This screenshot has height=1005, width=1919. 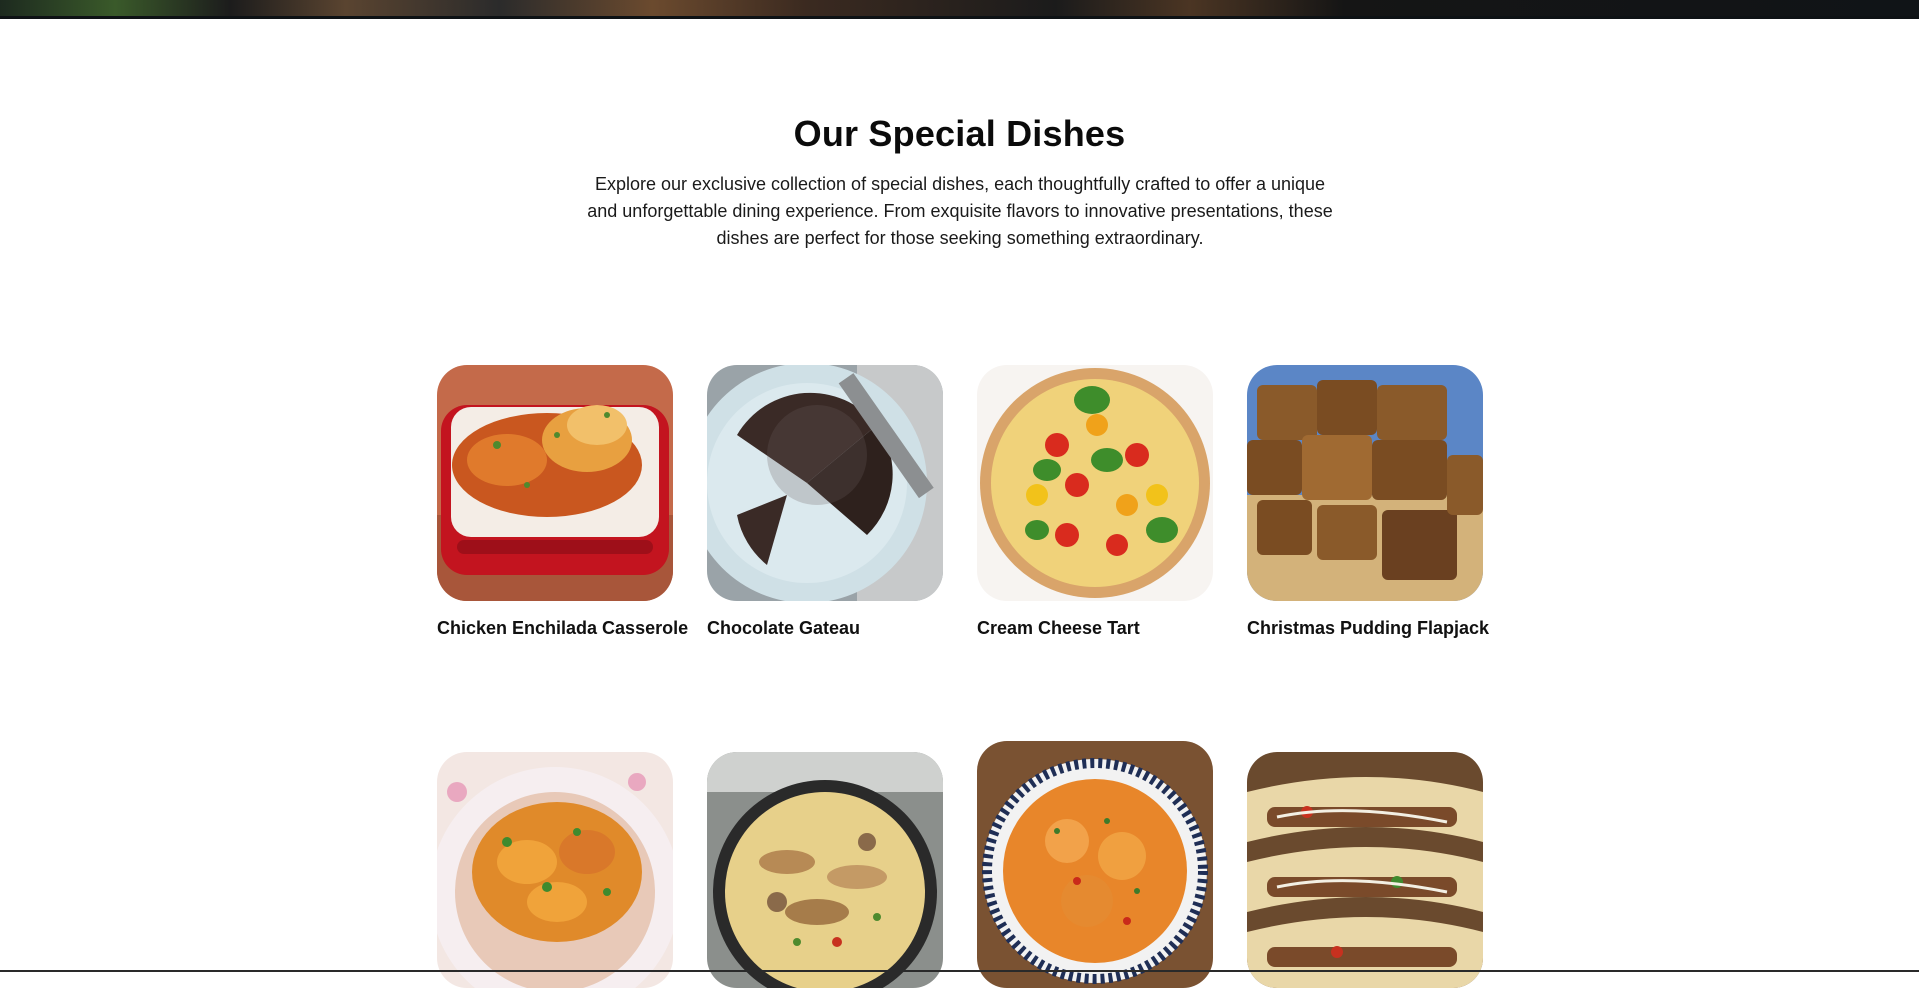 What do you see at coordinates (555, 628) in the screenshot?
I see `dish-name: Chicken Enchilada Casserole` at bounding box center [555, 628].